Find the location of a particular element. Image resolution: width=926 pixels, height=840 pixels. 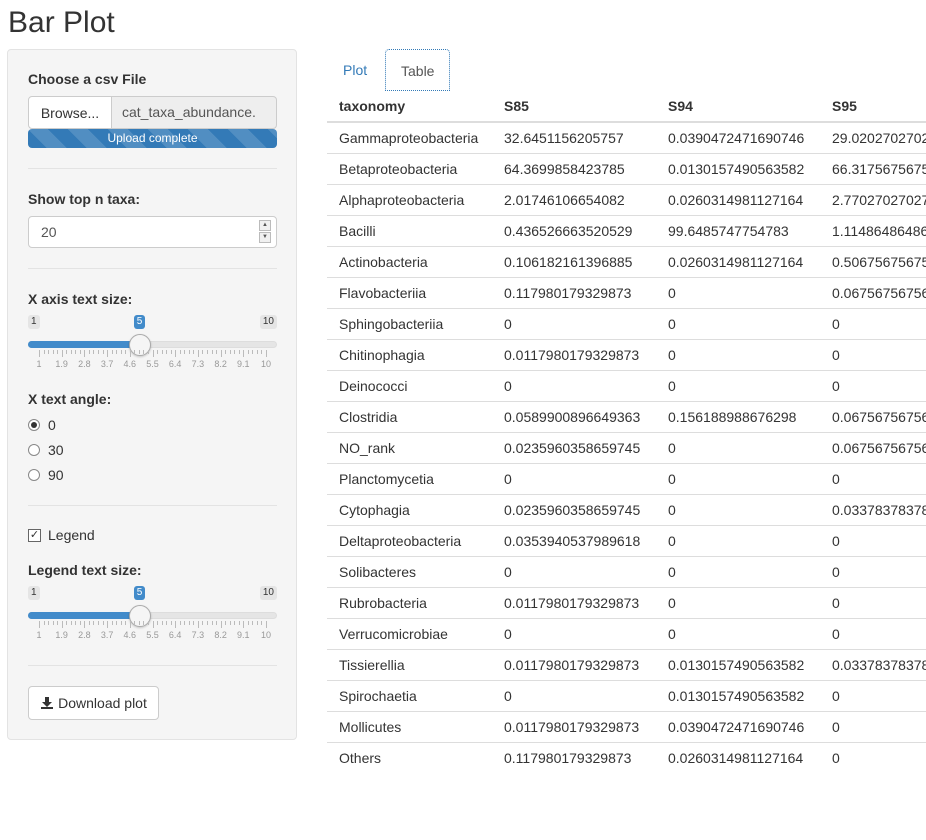

angle-option-30: 30 is located at coordinates (46, 450).